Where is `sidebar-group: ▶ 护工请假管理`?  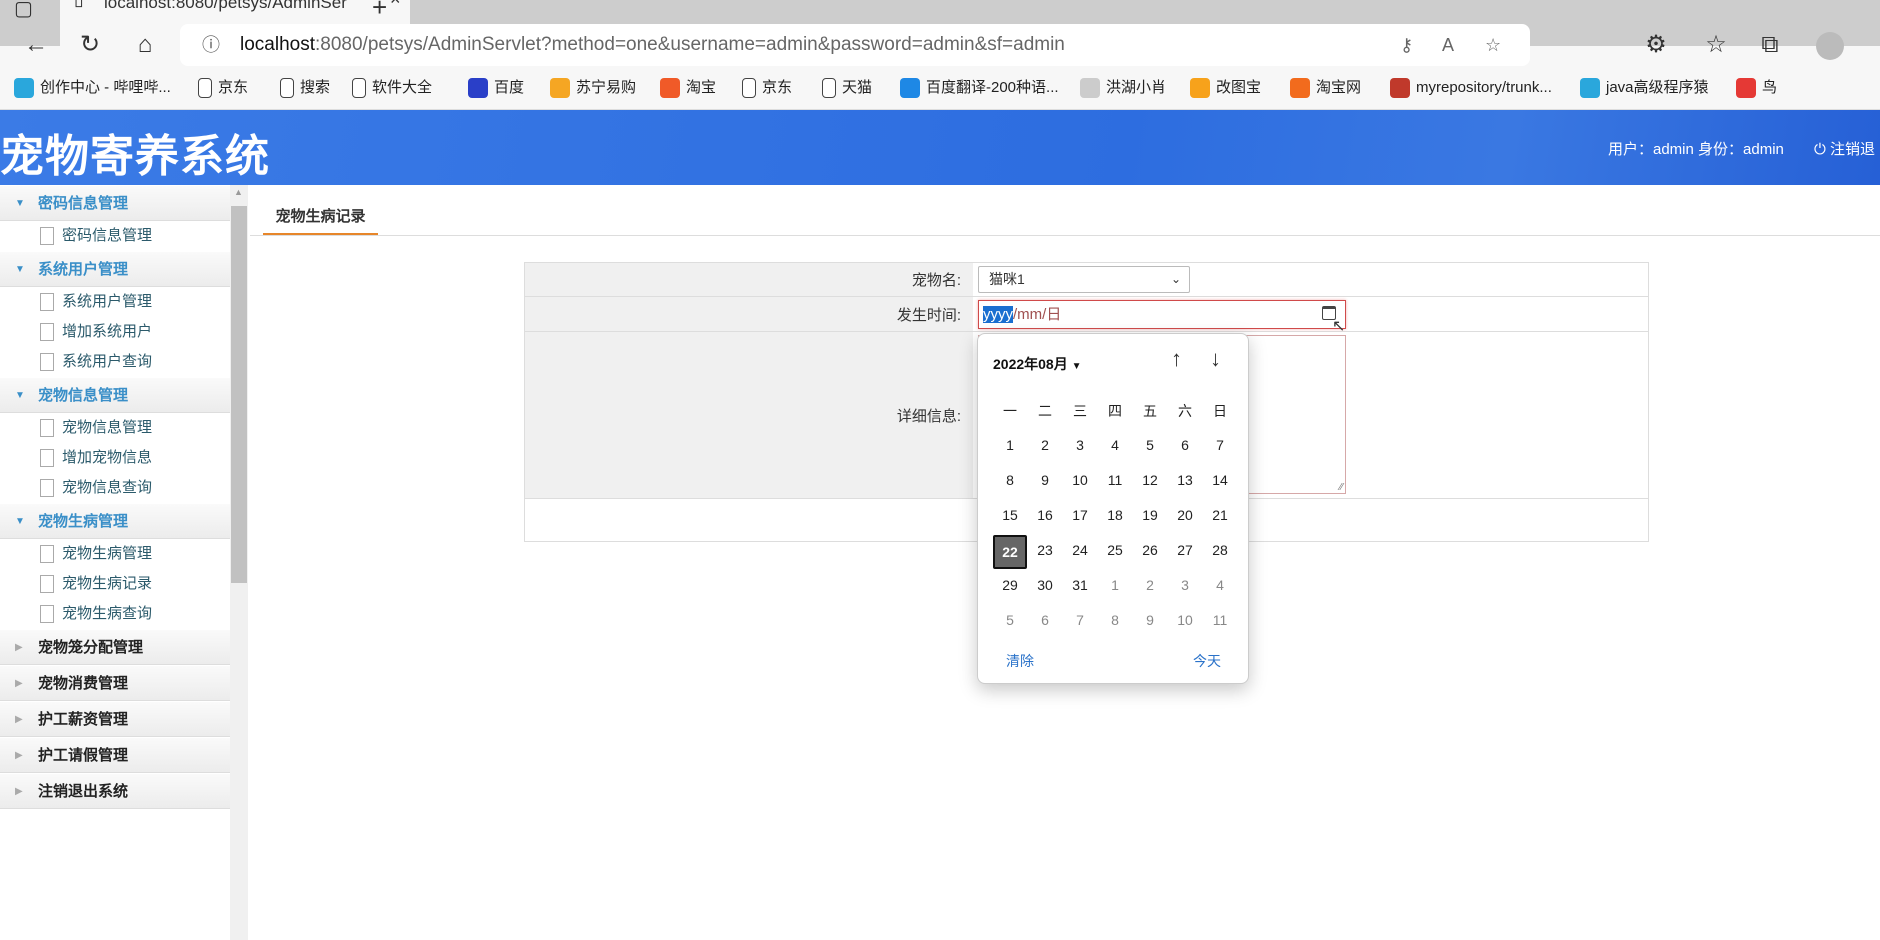 sidebar-group: ▶ 护工请假管理 is located at coordinates (115, 755).